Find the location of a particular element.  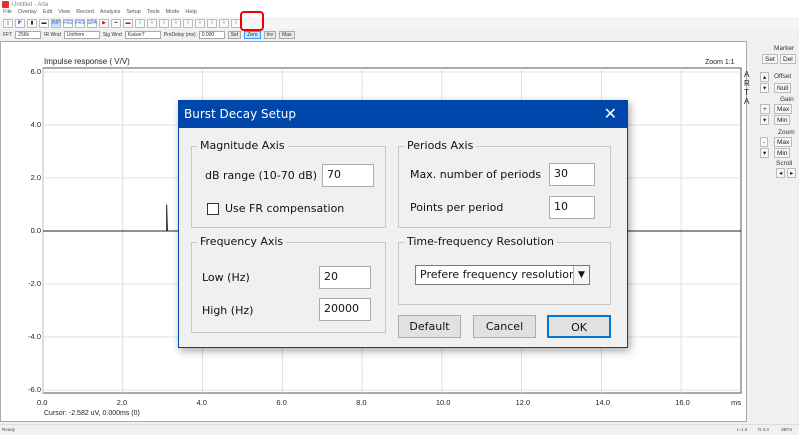

group-label: Frequency Axis is located at coordinates (242, 241).